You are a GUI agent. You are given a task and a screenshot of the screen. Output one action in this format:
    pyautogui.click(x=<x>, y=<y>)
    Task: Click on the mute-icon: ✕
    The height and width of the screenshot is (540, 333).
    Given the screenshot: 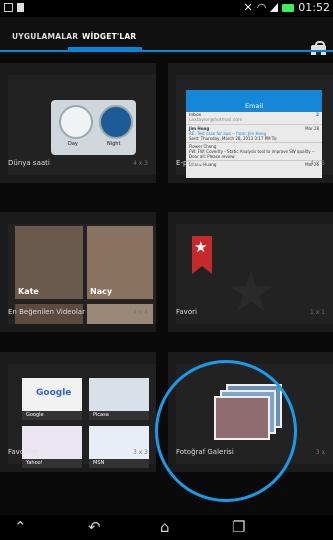 What is the action you would take?
    pyautogui.click(x=248, y=7)
    